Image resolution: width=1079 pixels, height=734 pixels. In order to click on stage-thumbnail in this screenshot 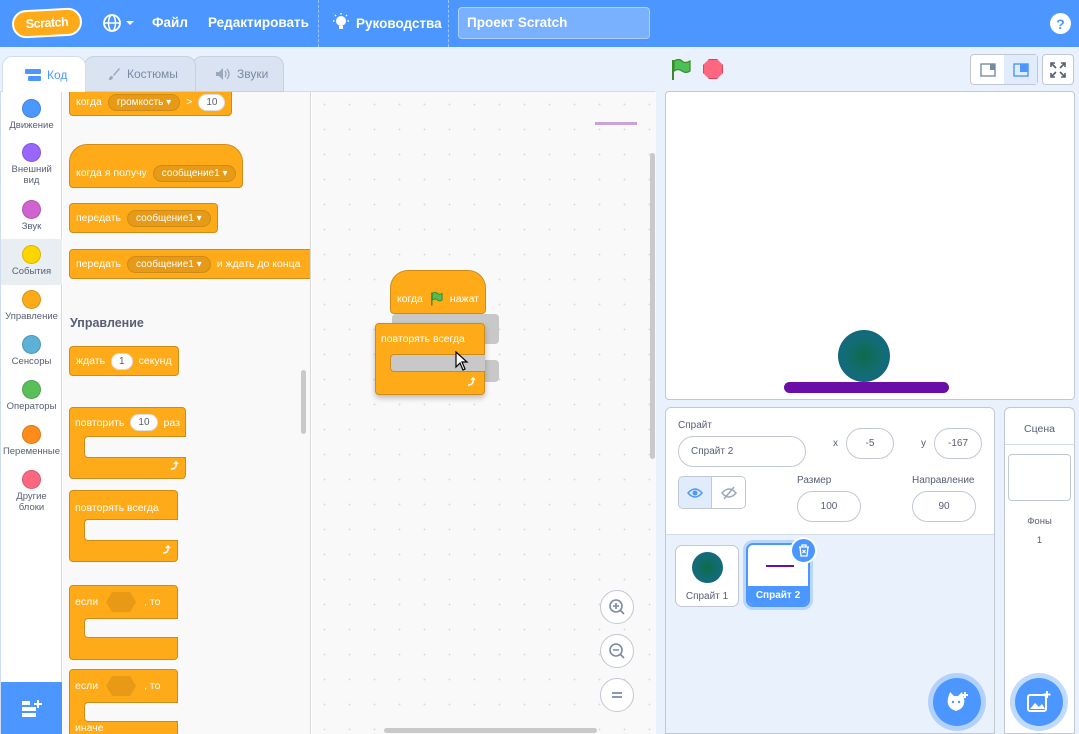, I will do `click(1039, 477)`.